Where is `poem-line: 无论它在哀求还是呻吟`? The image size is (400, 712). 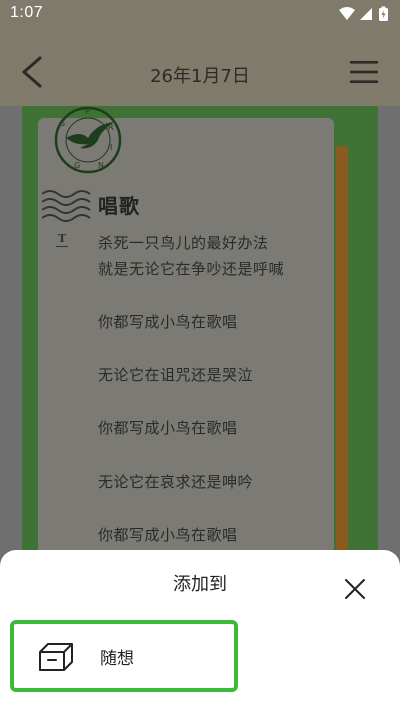 poem-line: 无论它在哀求还是呻吟 is located at coordinates (176, 482).